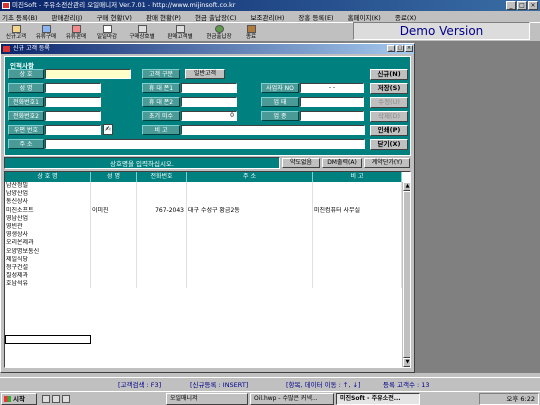  Describe the element at coordinates (203, 194) in the screenshot. I see `table-row: 남양산업` at that location.